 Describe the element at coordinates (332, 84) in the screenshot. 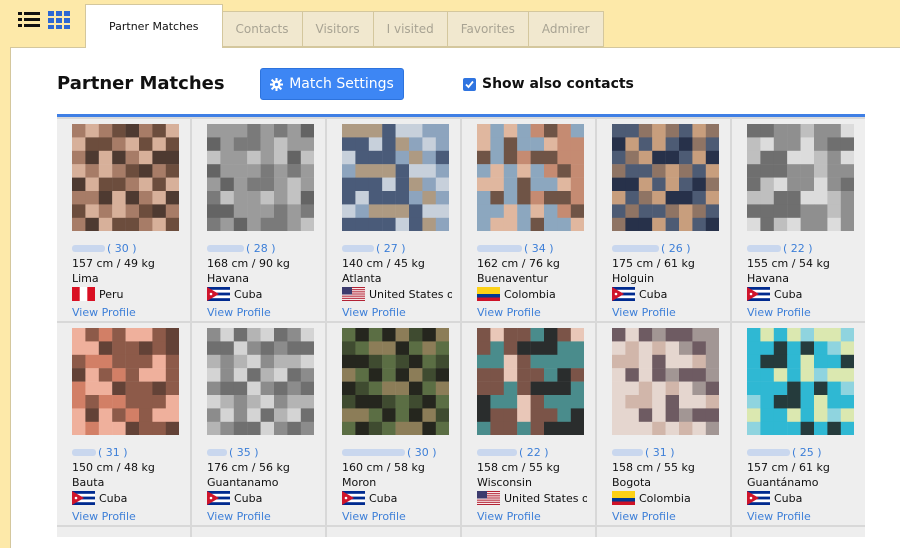

I see `match-settings-button: Match Settings` at that location.